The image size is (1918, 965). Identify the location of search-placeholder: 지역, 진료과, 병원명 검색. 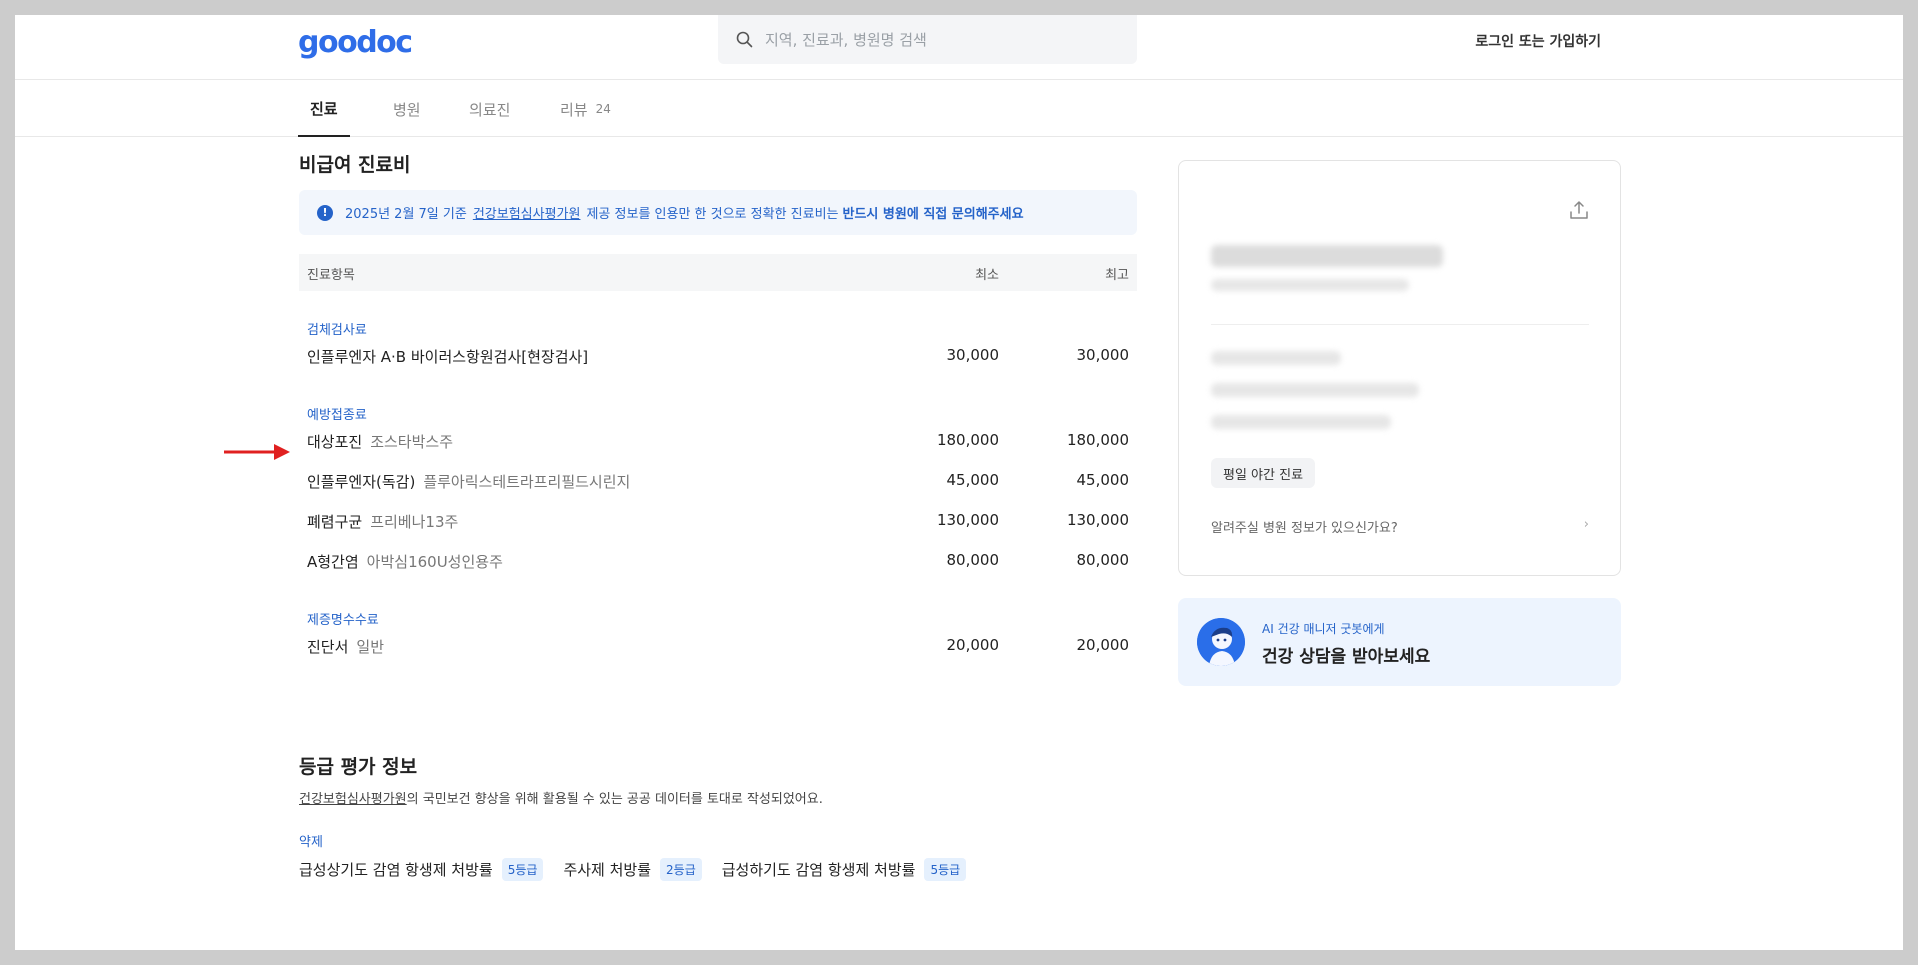
(846, 40).